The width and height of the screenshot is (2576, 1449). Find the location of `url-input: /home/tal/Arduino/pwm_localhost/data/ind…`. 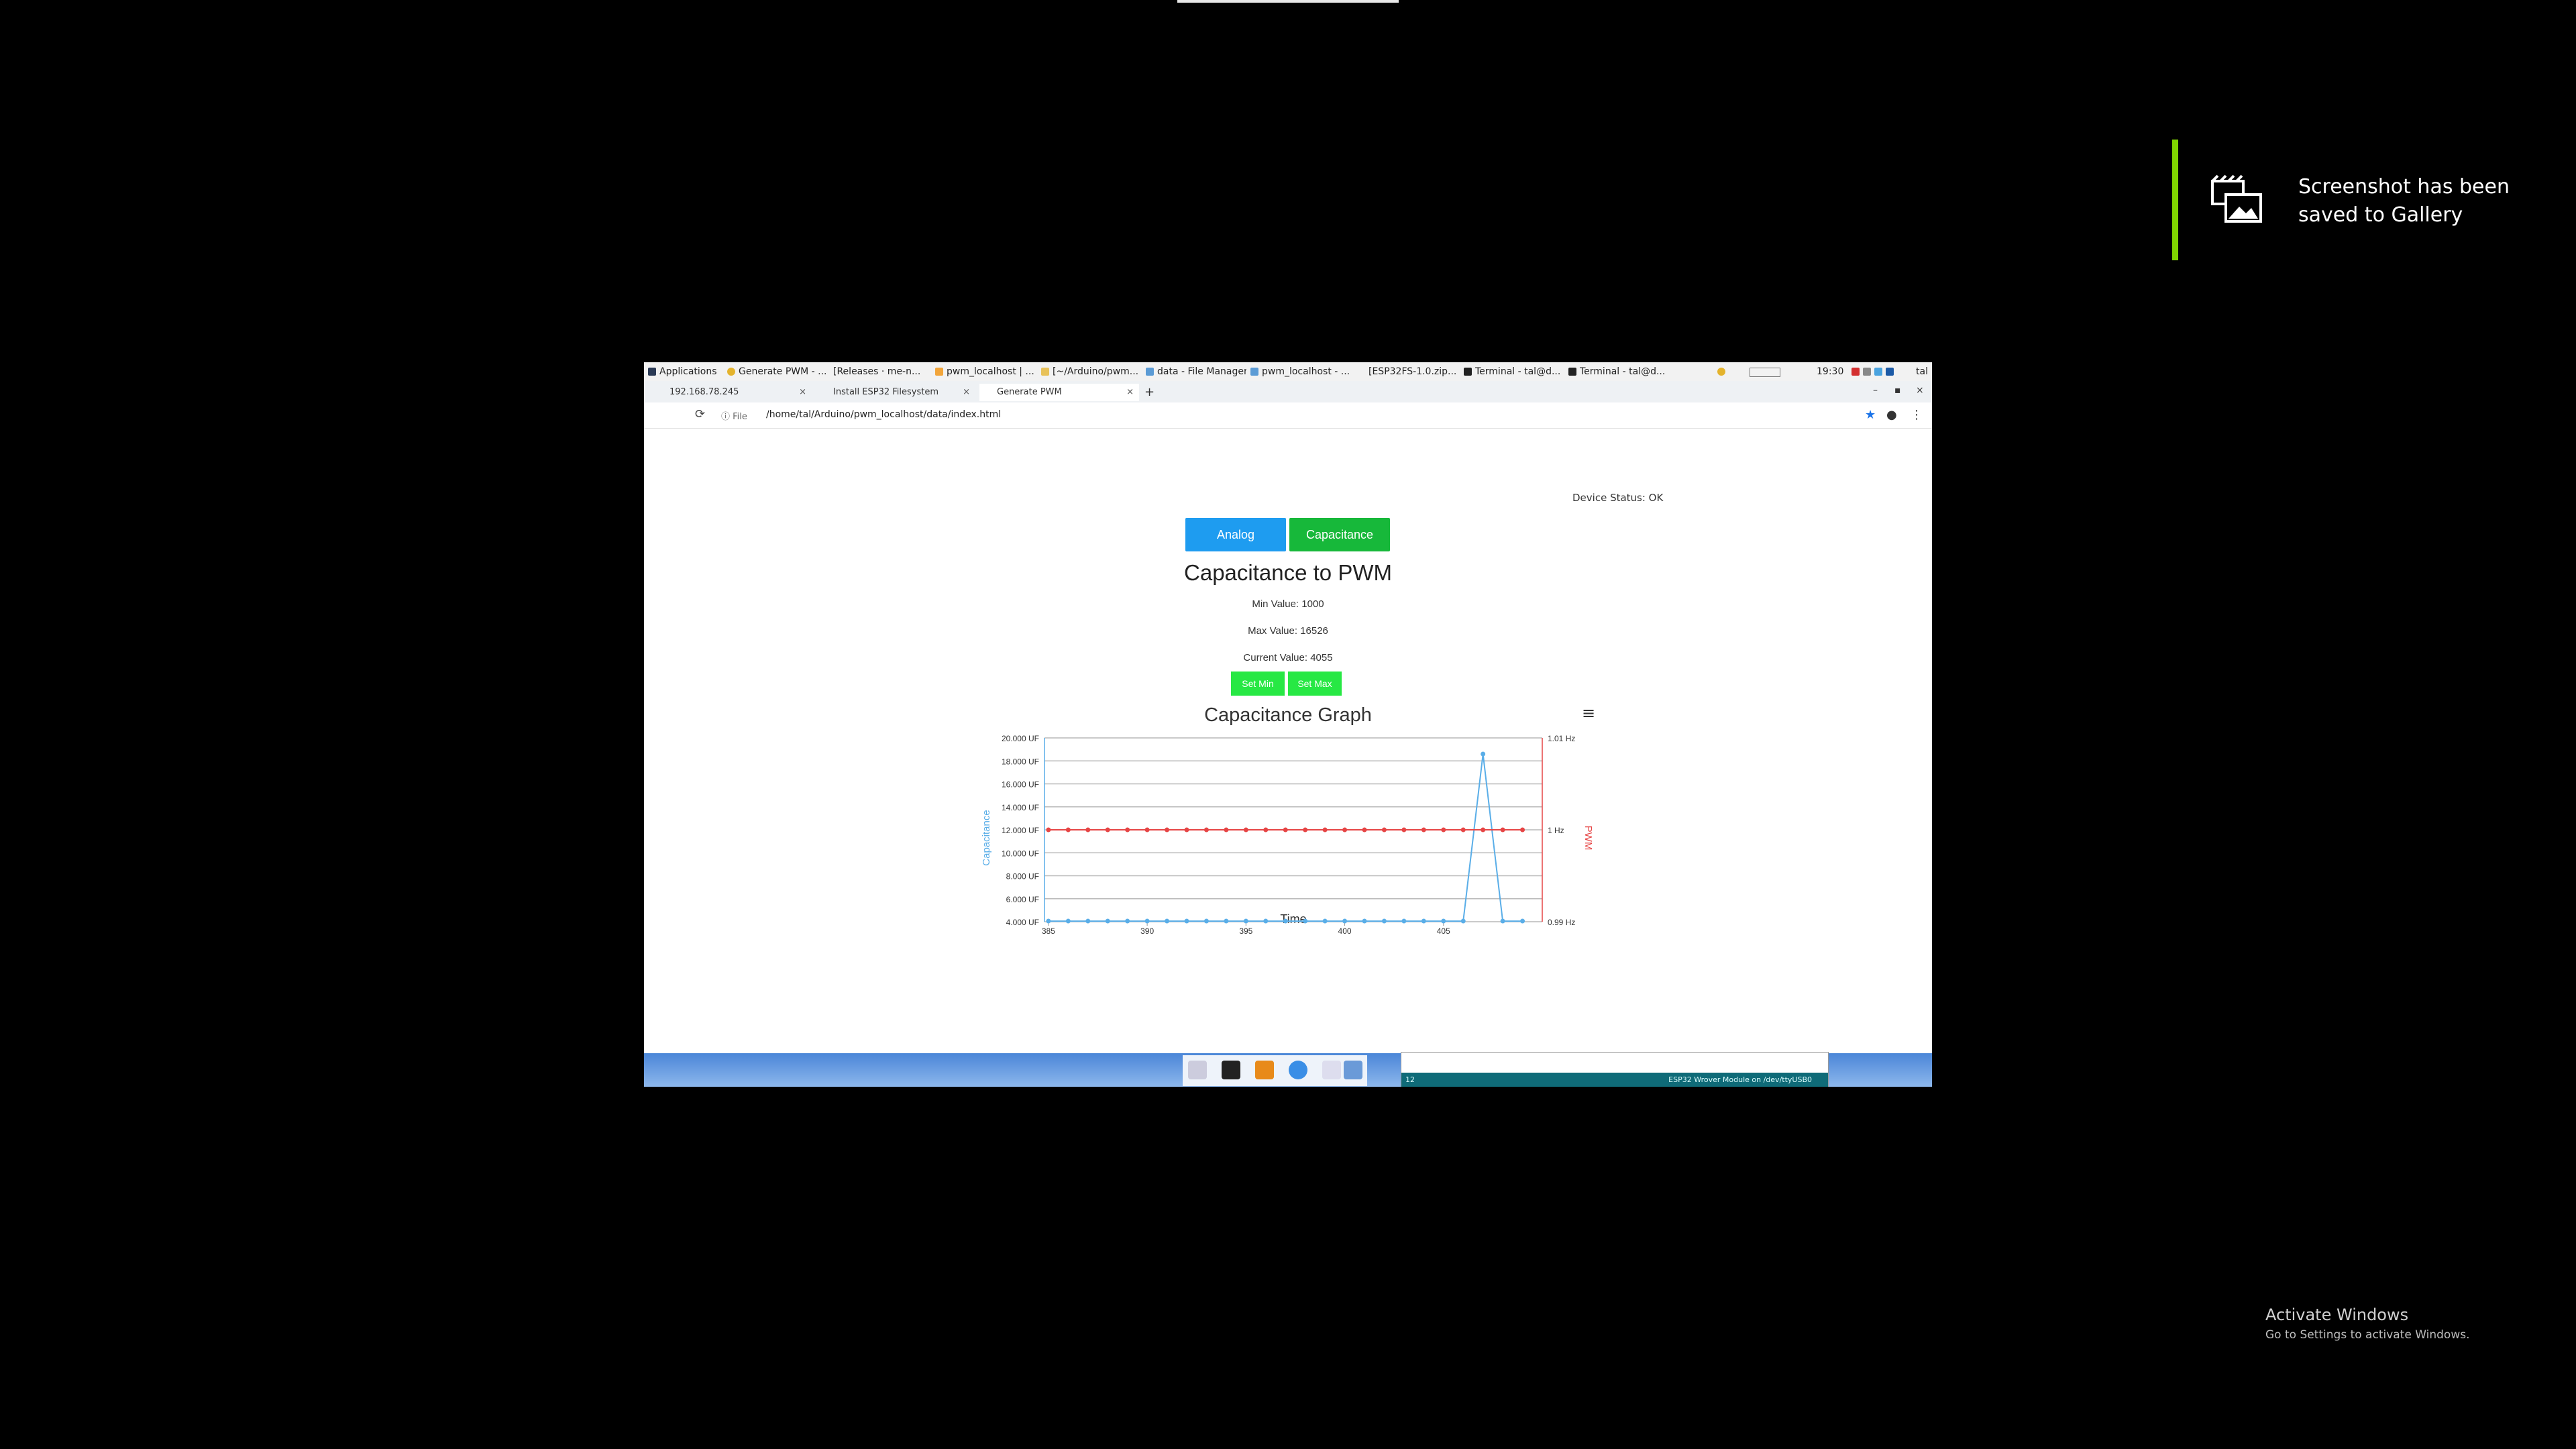

url-input: /home/tal/Arduino/pwm_localhost/data/ind… is located at coordinates (883, 414).